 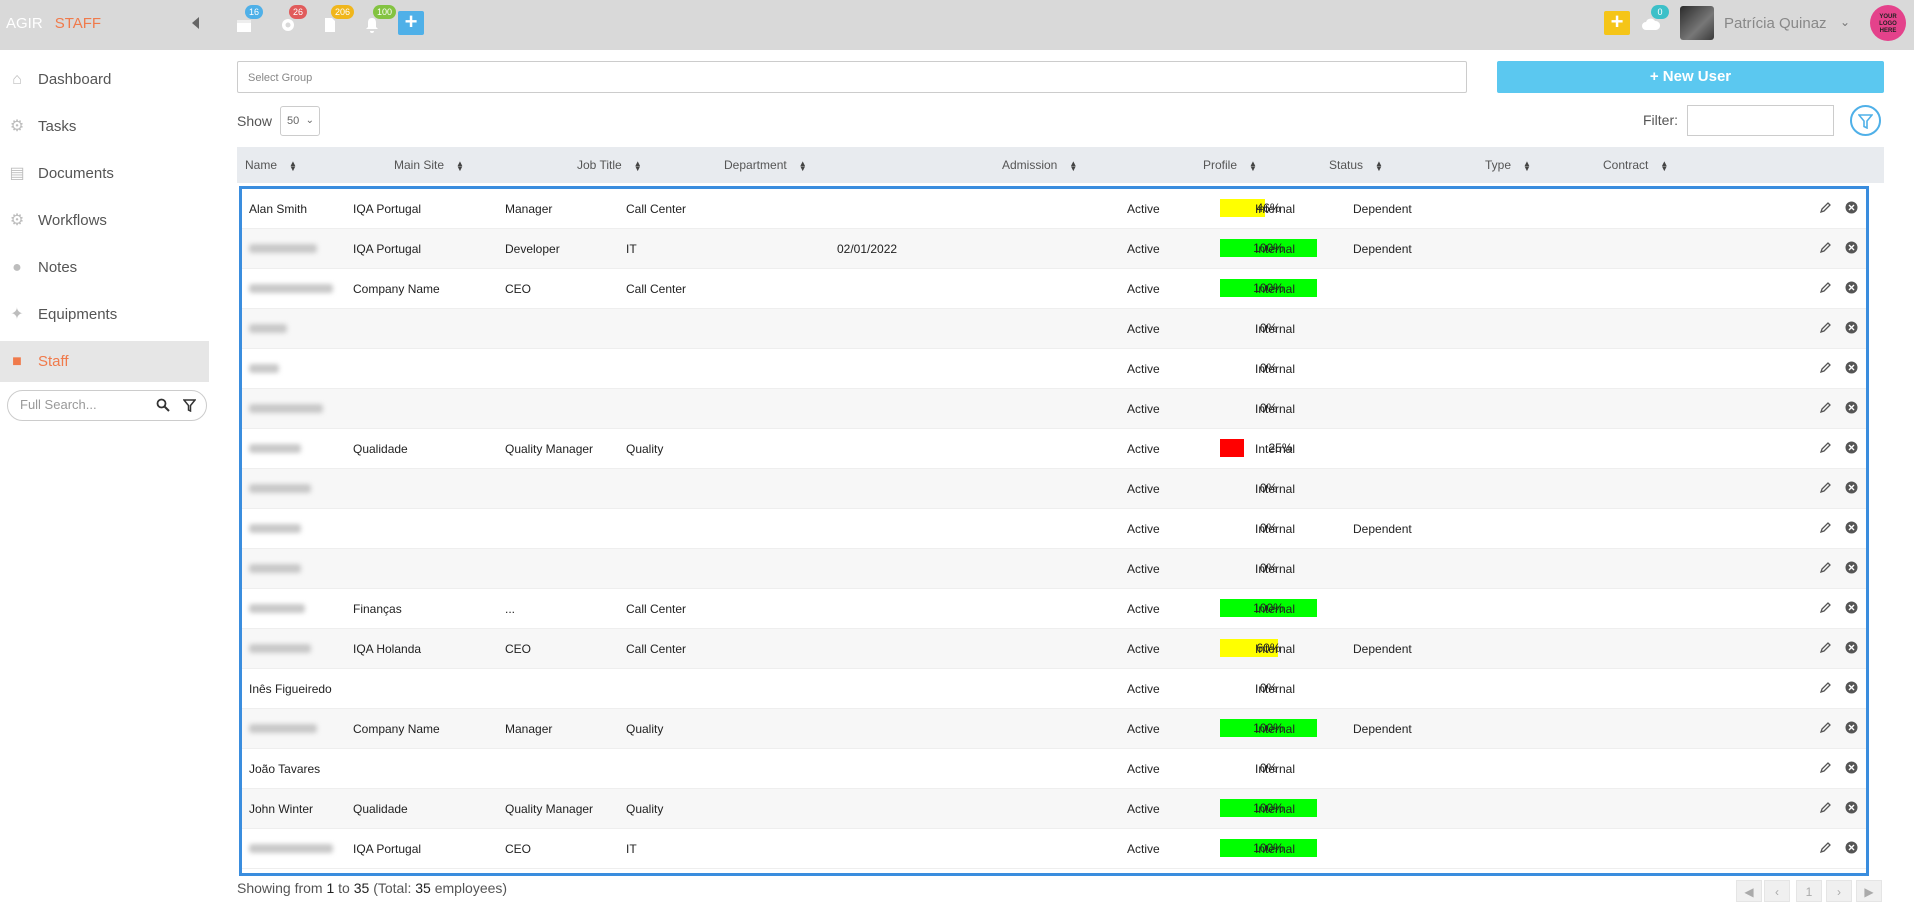 What do you see at coordinates (189, 405) in the screenshot?
I see `filter-icon` at bounding box center [189, 405].